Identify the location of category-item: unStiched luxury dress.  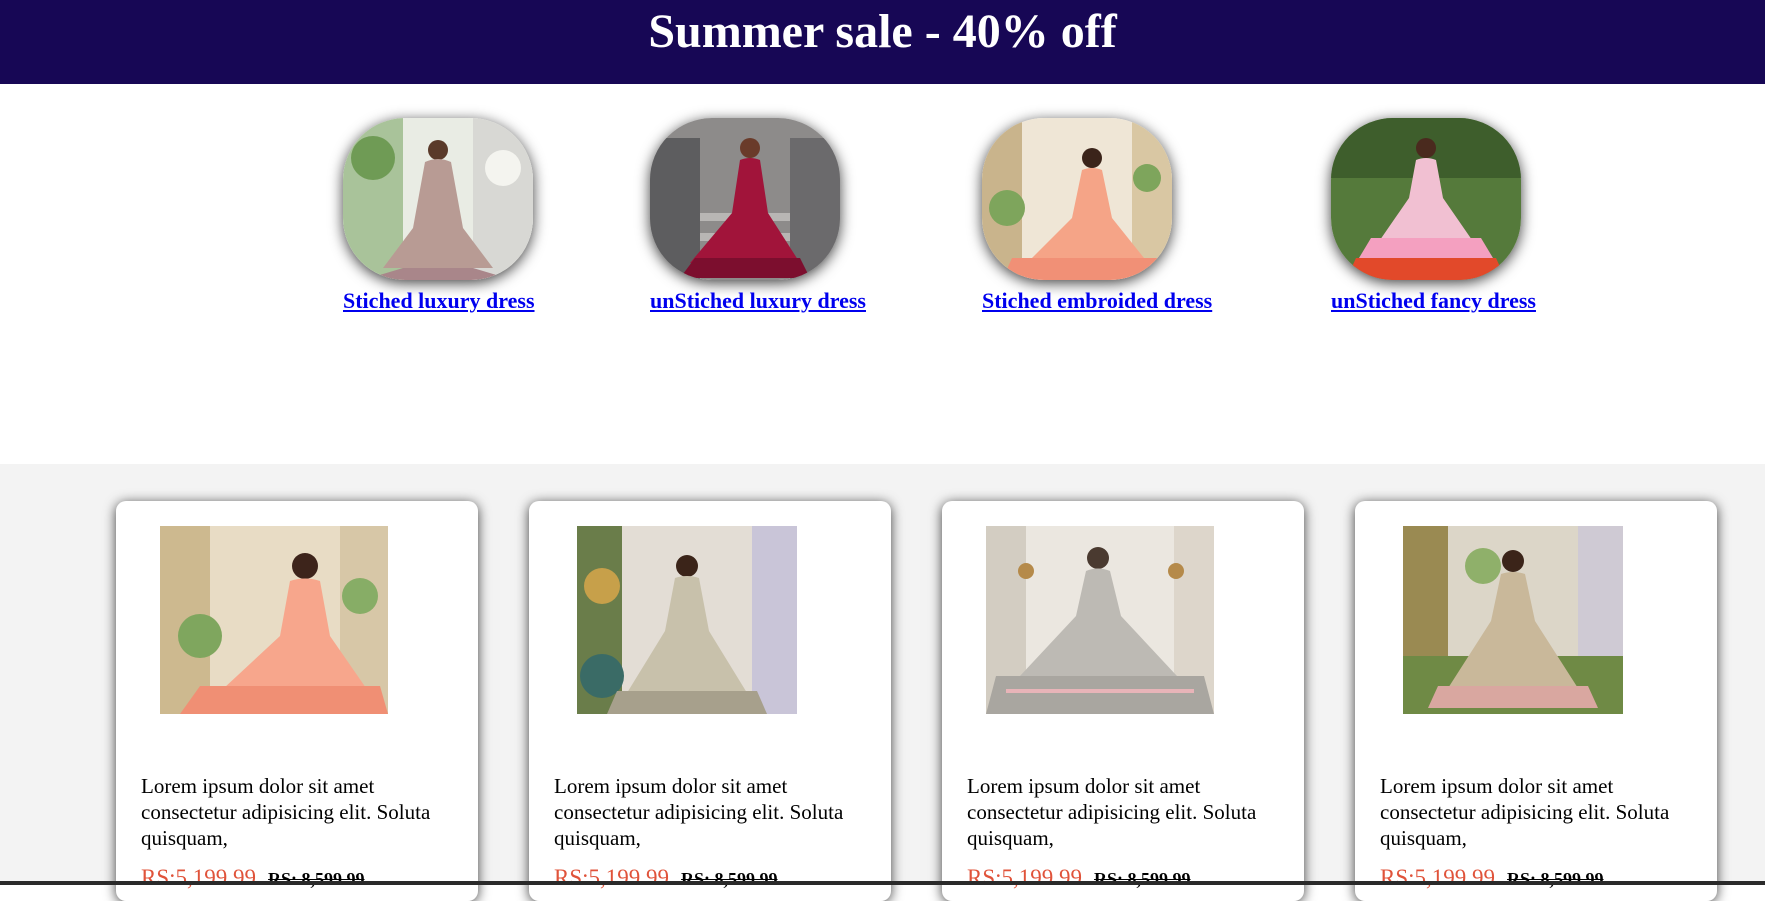
(758, 216).